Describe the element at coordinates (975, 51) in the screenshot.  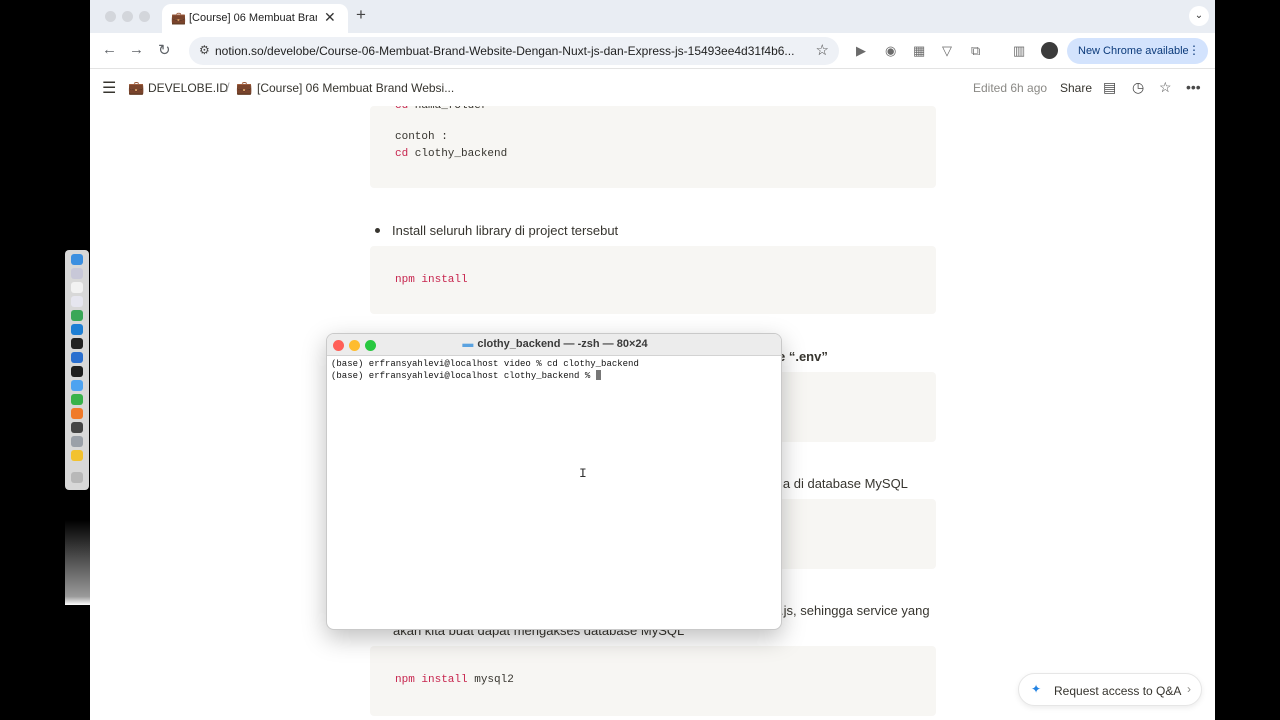
I see `puzzle-icon: ⧉` at that location.